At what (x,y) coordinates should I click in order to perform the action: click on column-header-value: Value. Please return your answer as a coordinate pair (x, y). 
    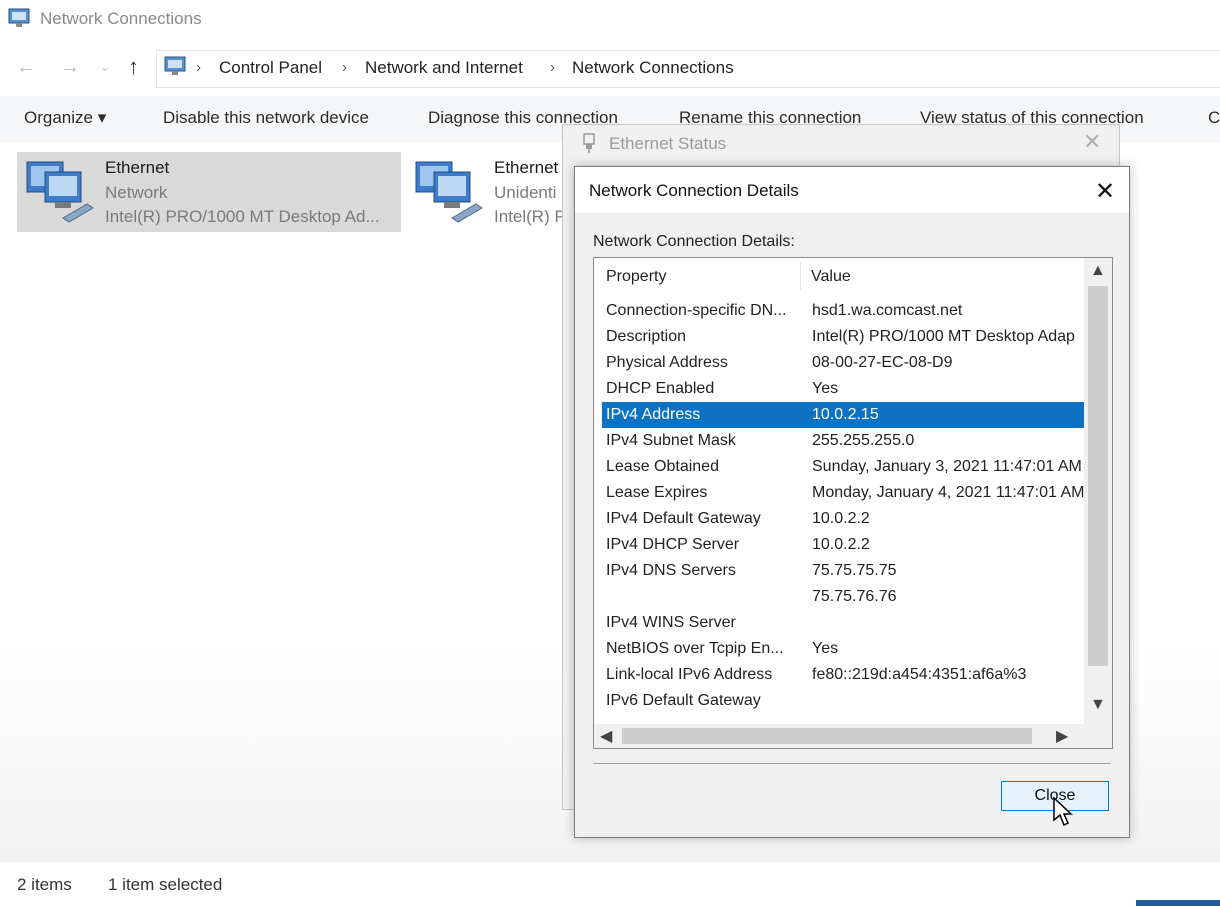
    Looking at the image, I should click on (831, 277).